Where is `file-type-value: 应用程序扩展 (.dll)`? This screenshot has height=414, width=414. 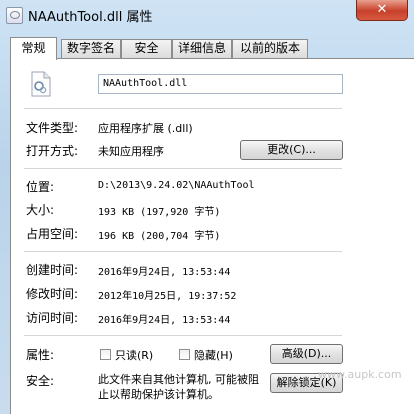
file-type-value: 应用程序扩展 (.dll) is located at coordinates (145, 128).